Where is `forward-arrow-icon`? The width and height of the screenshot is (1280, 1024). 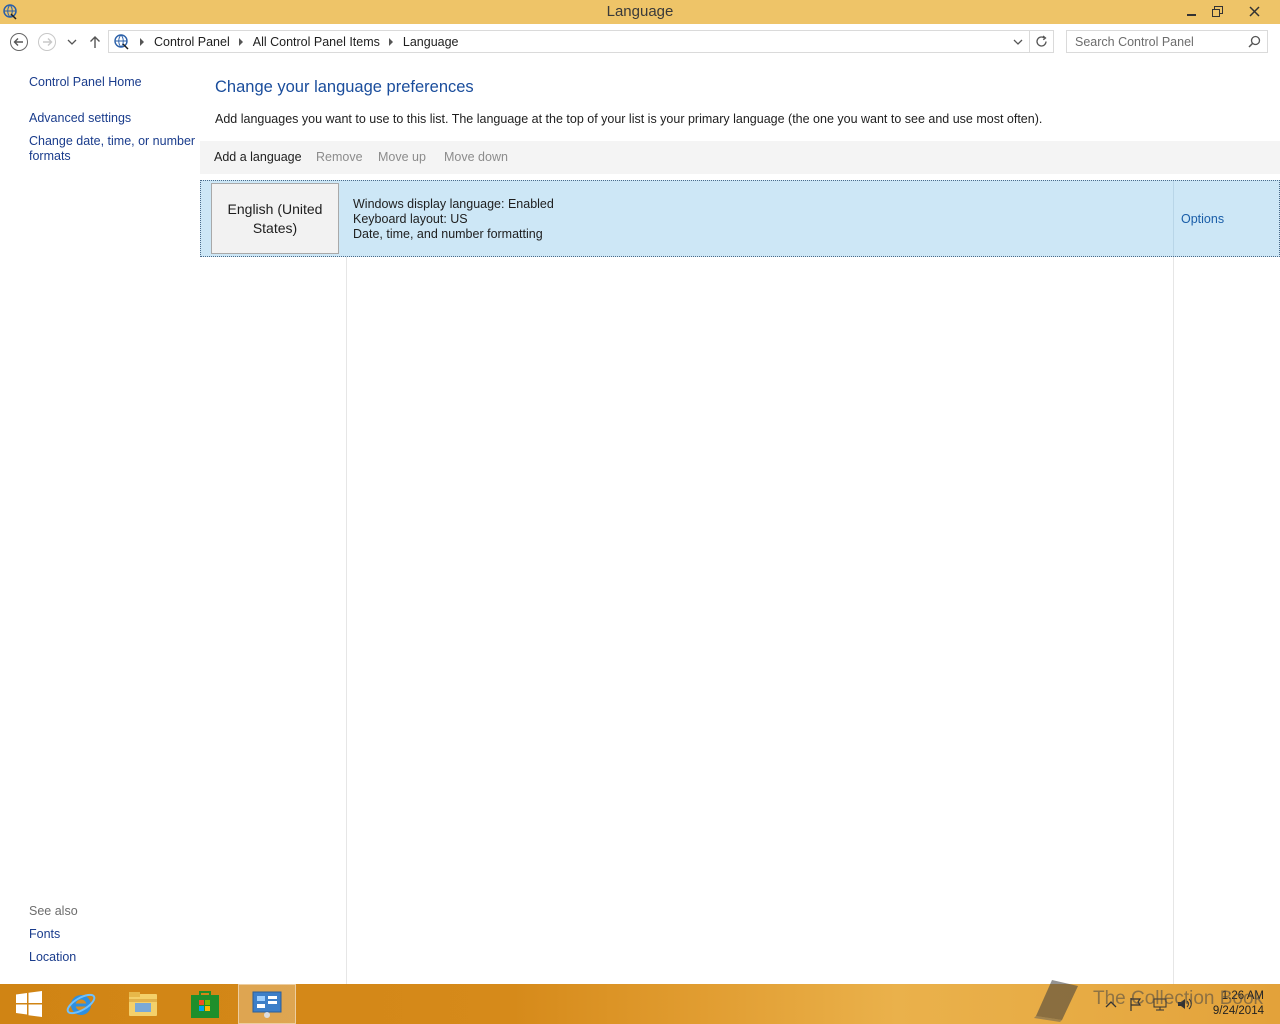
forward-arrow-icon is located at coordinates (47, 42).